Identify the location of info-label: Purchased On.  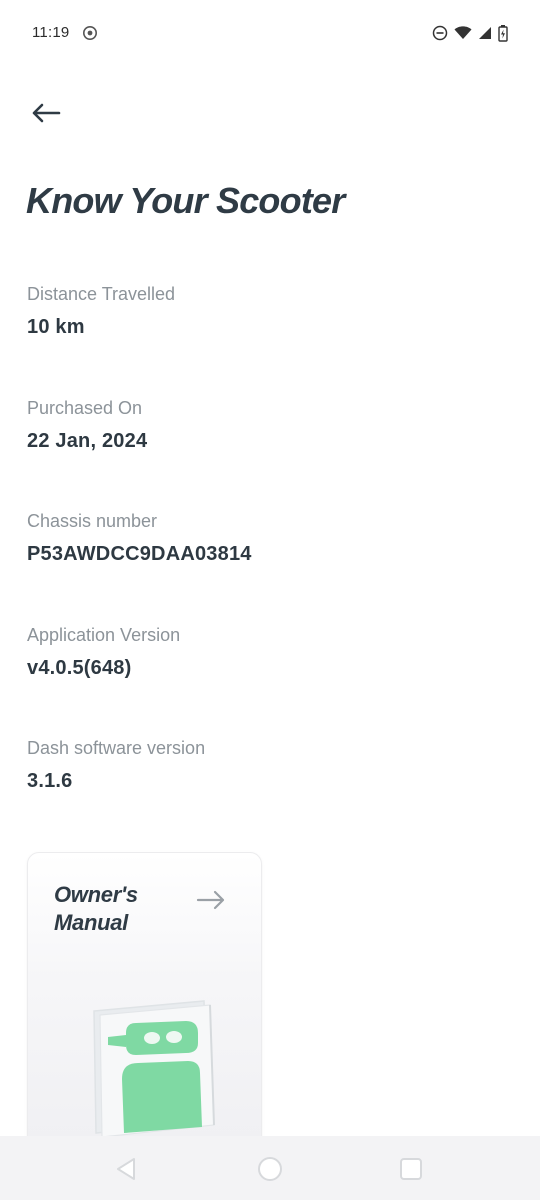
(85, 407).